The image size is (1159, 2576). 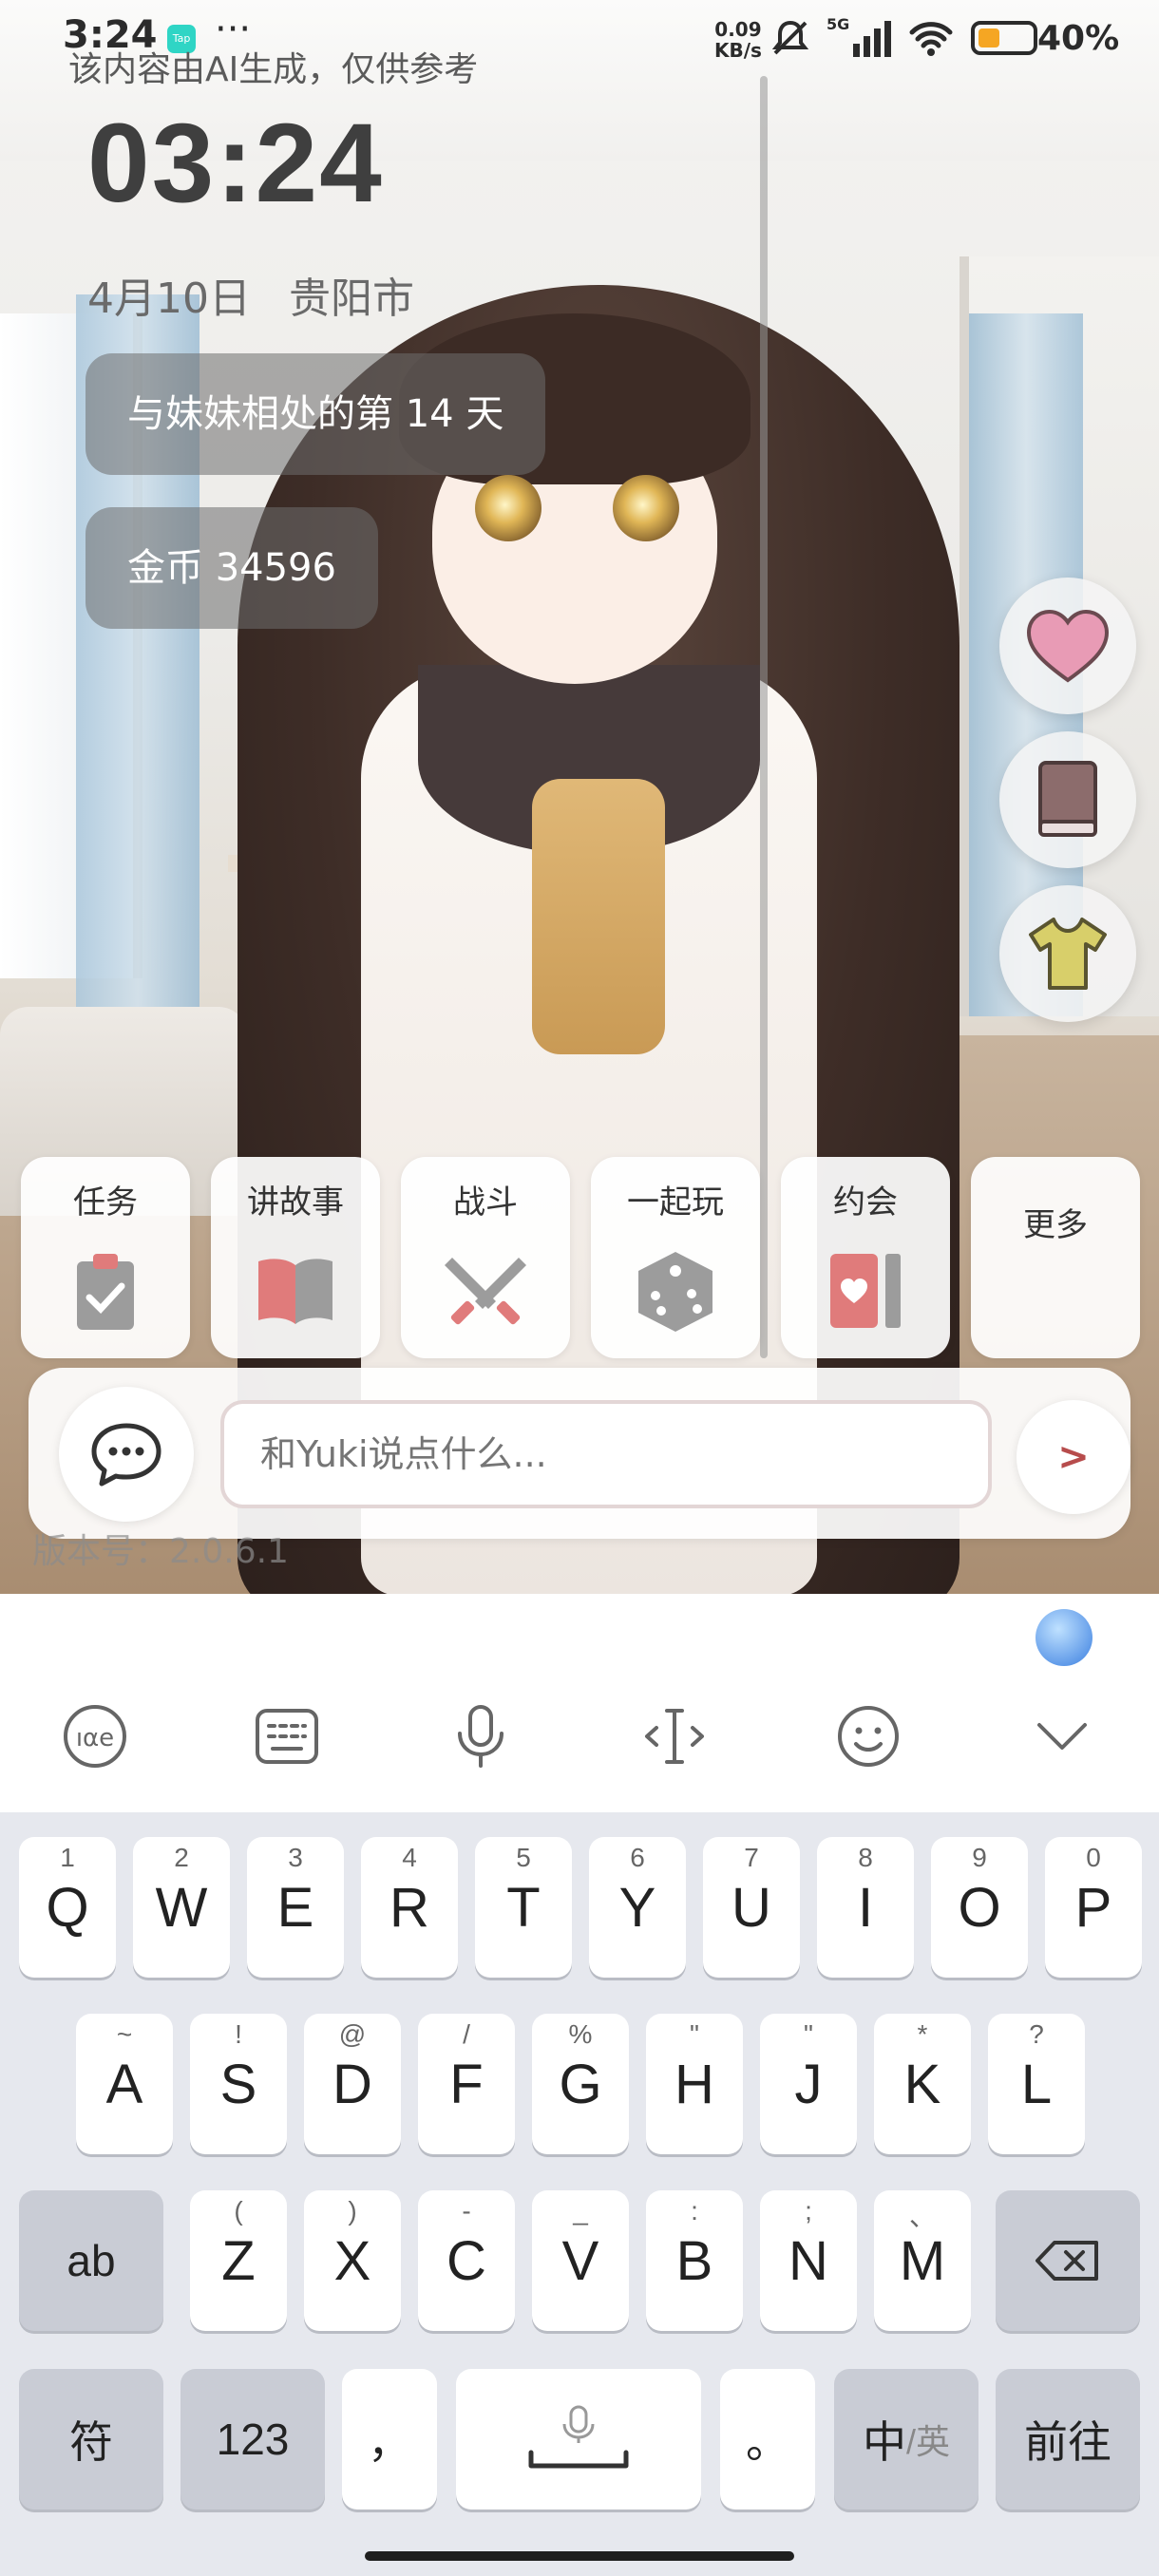 What do you see at coordinates (466, 2084) in the screenshot?
I see `key-f: / F` at bounding box center [466, 2084].